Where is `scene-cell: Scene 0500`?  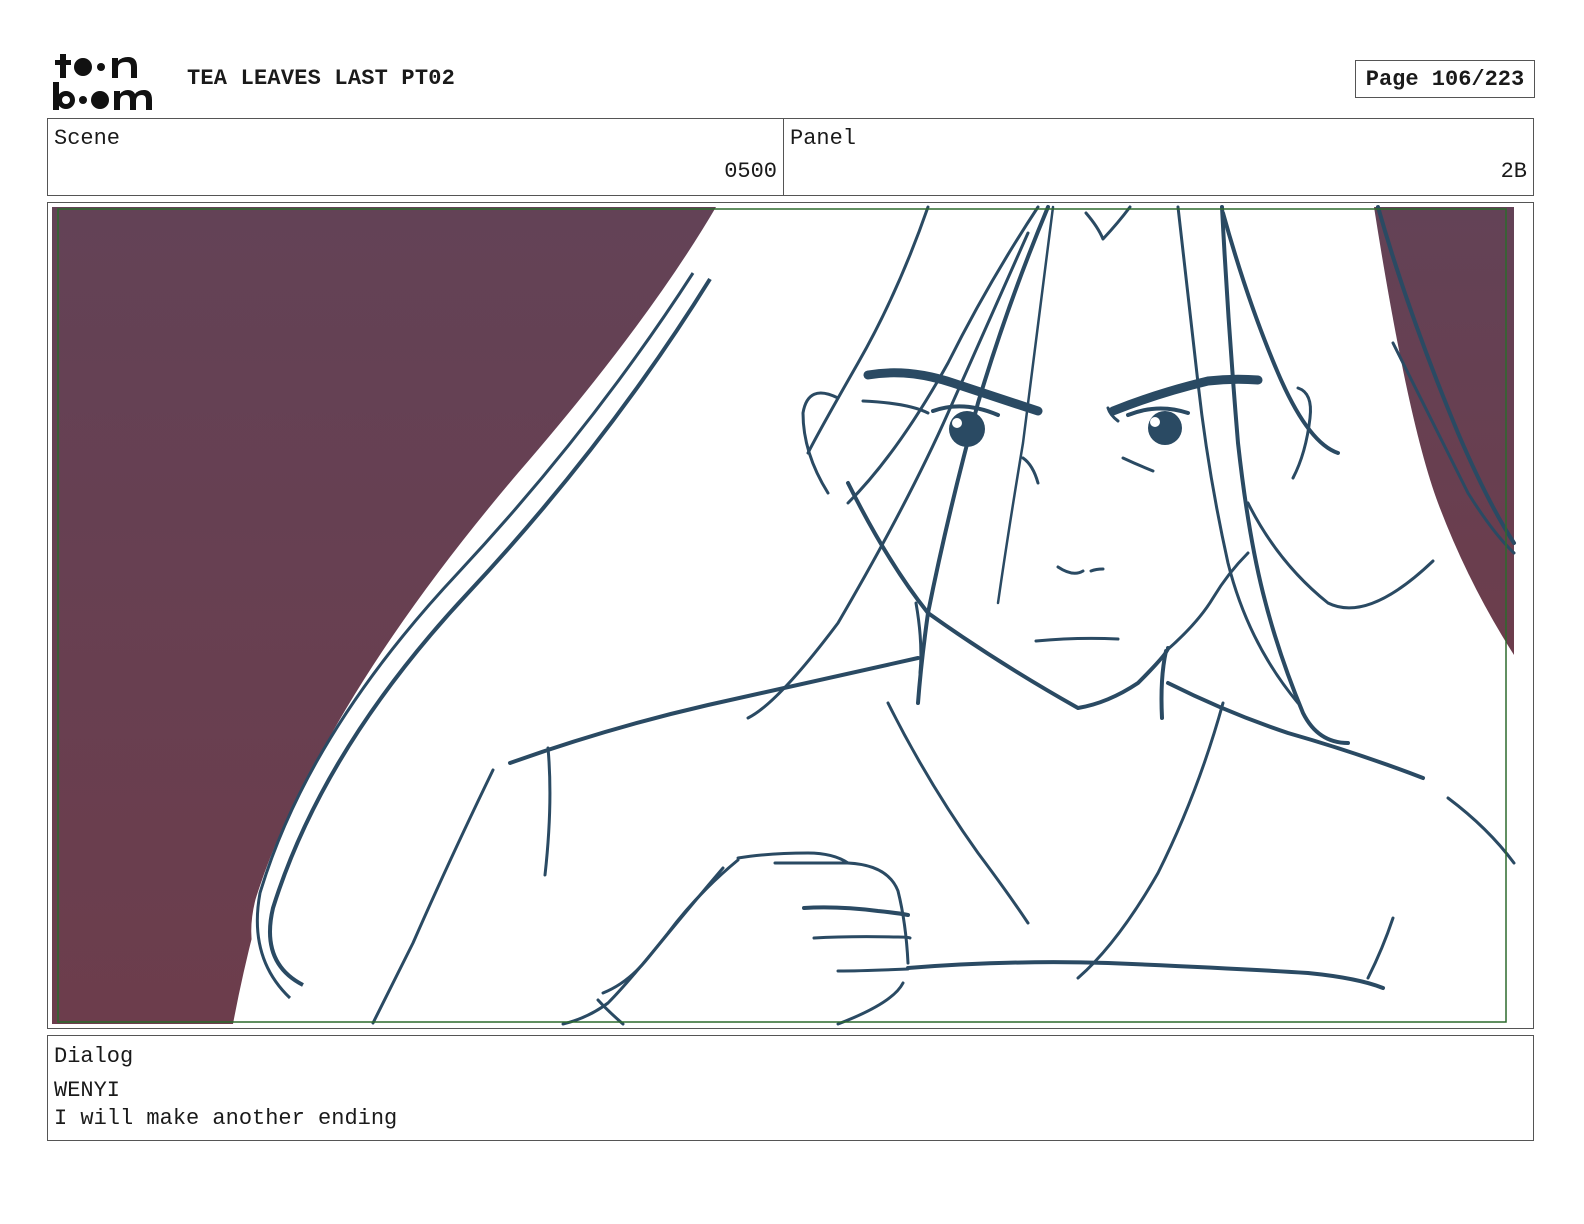
scene-cell: Scene 0500 is located at coordinates (416, 157).